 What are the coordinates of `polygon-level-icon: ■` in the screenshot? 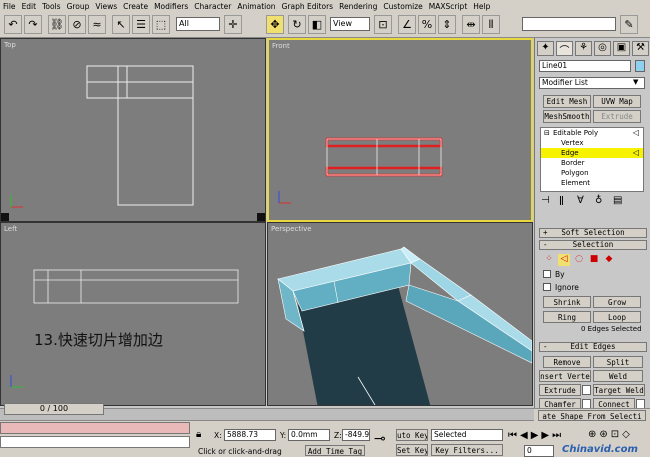 It's located at (594, 260).